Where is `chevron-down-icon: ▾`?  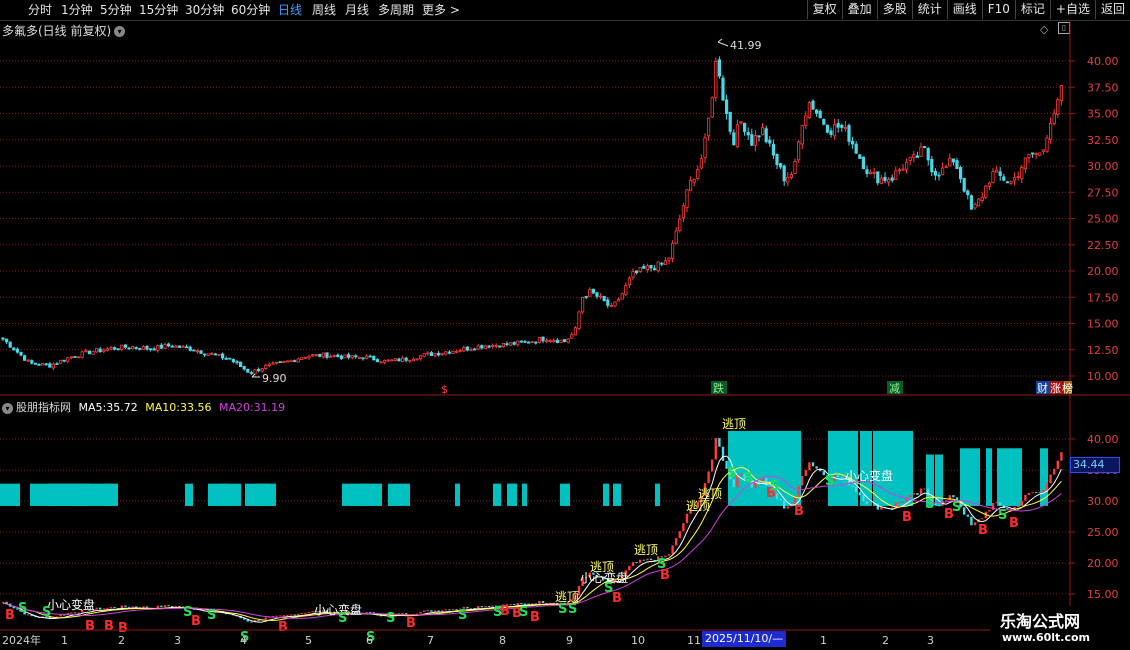
chevron-down-icon: ▾ is located at coordinates (7, 408).